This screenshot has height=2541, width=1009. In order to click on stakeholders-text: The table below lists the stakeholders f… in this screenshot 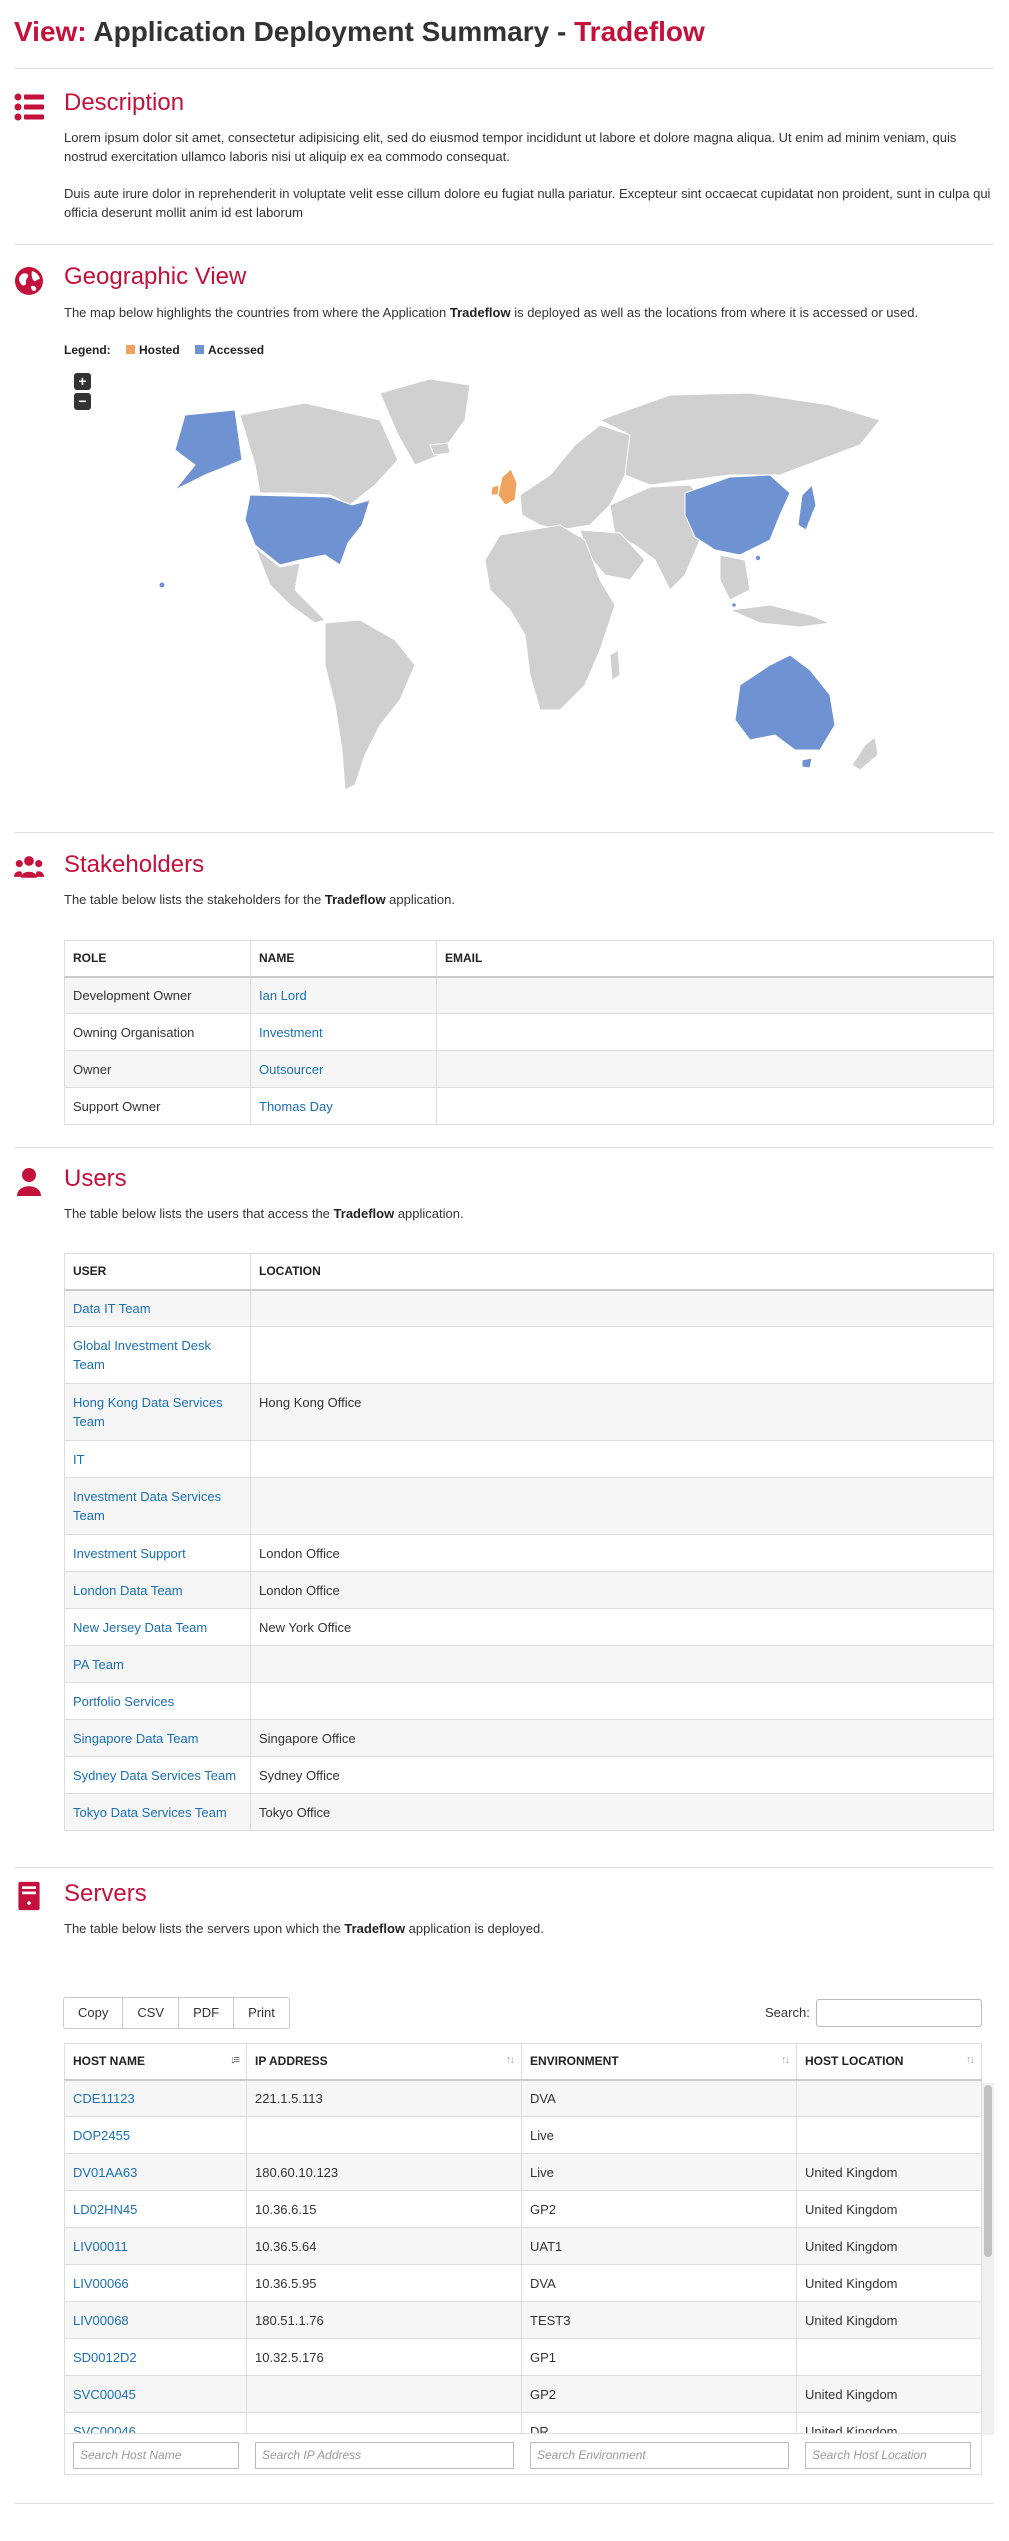, I will do `click(259, 899)`.